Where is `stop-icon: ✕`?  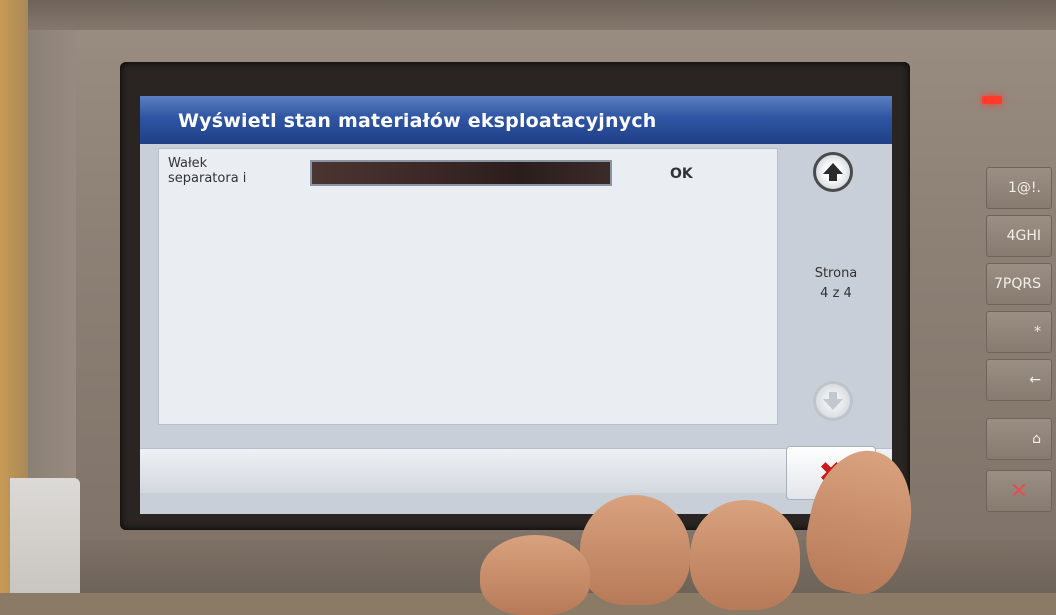 stop-icon: ✕ is located at coordinates (1019, 491).